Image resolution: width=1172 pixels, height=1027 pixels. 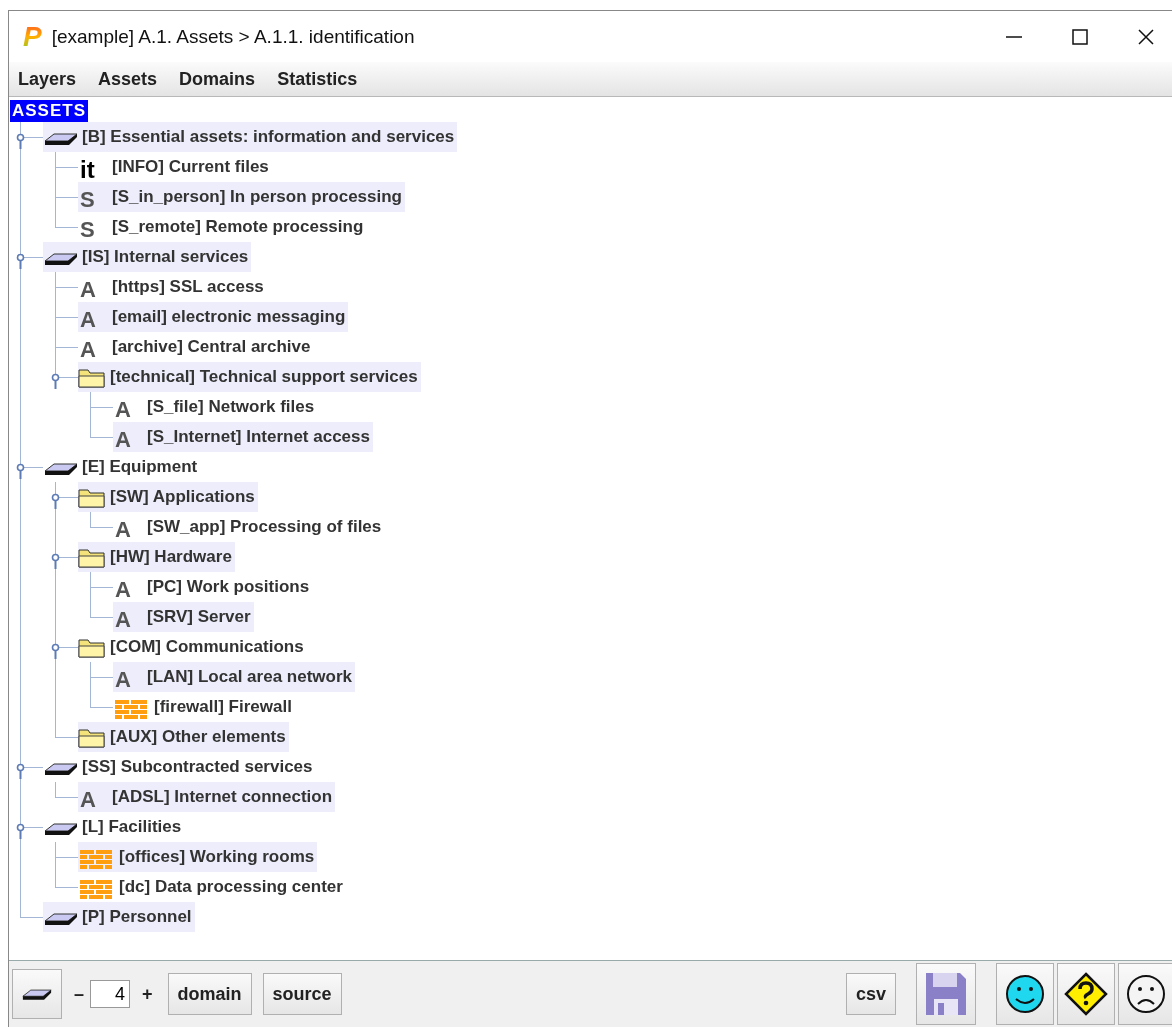 I want to click on happy-button, so click(x=1025, y=994).